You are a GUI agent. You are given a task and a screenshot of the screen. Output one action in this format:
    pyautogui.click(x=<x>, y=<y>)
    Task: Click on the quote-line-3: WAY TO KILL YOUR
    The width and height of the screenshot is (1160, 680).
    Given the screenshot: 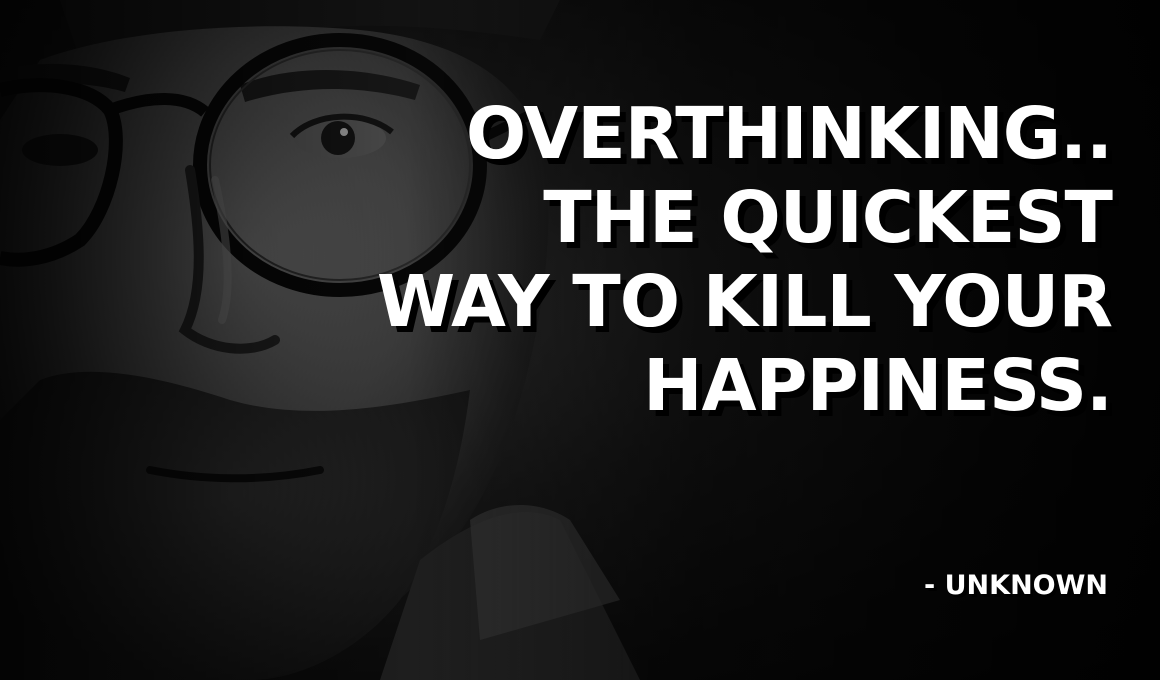 What is the action you would take?
    pyautogui.click(x=744, y=301)
    